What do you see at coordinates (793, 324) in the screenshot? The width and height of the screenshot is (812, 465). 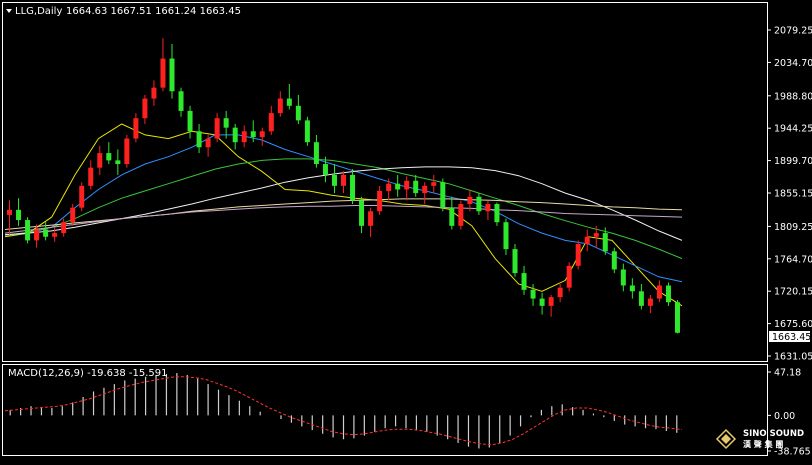 I see `y-tick-label: 1675.60` at bounding box center [793, 324].